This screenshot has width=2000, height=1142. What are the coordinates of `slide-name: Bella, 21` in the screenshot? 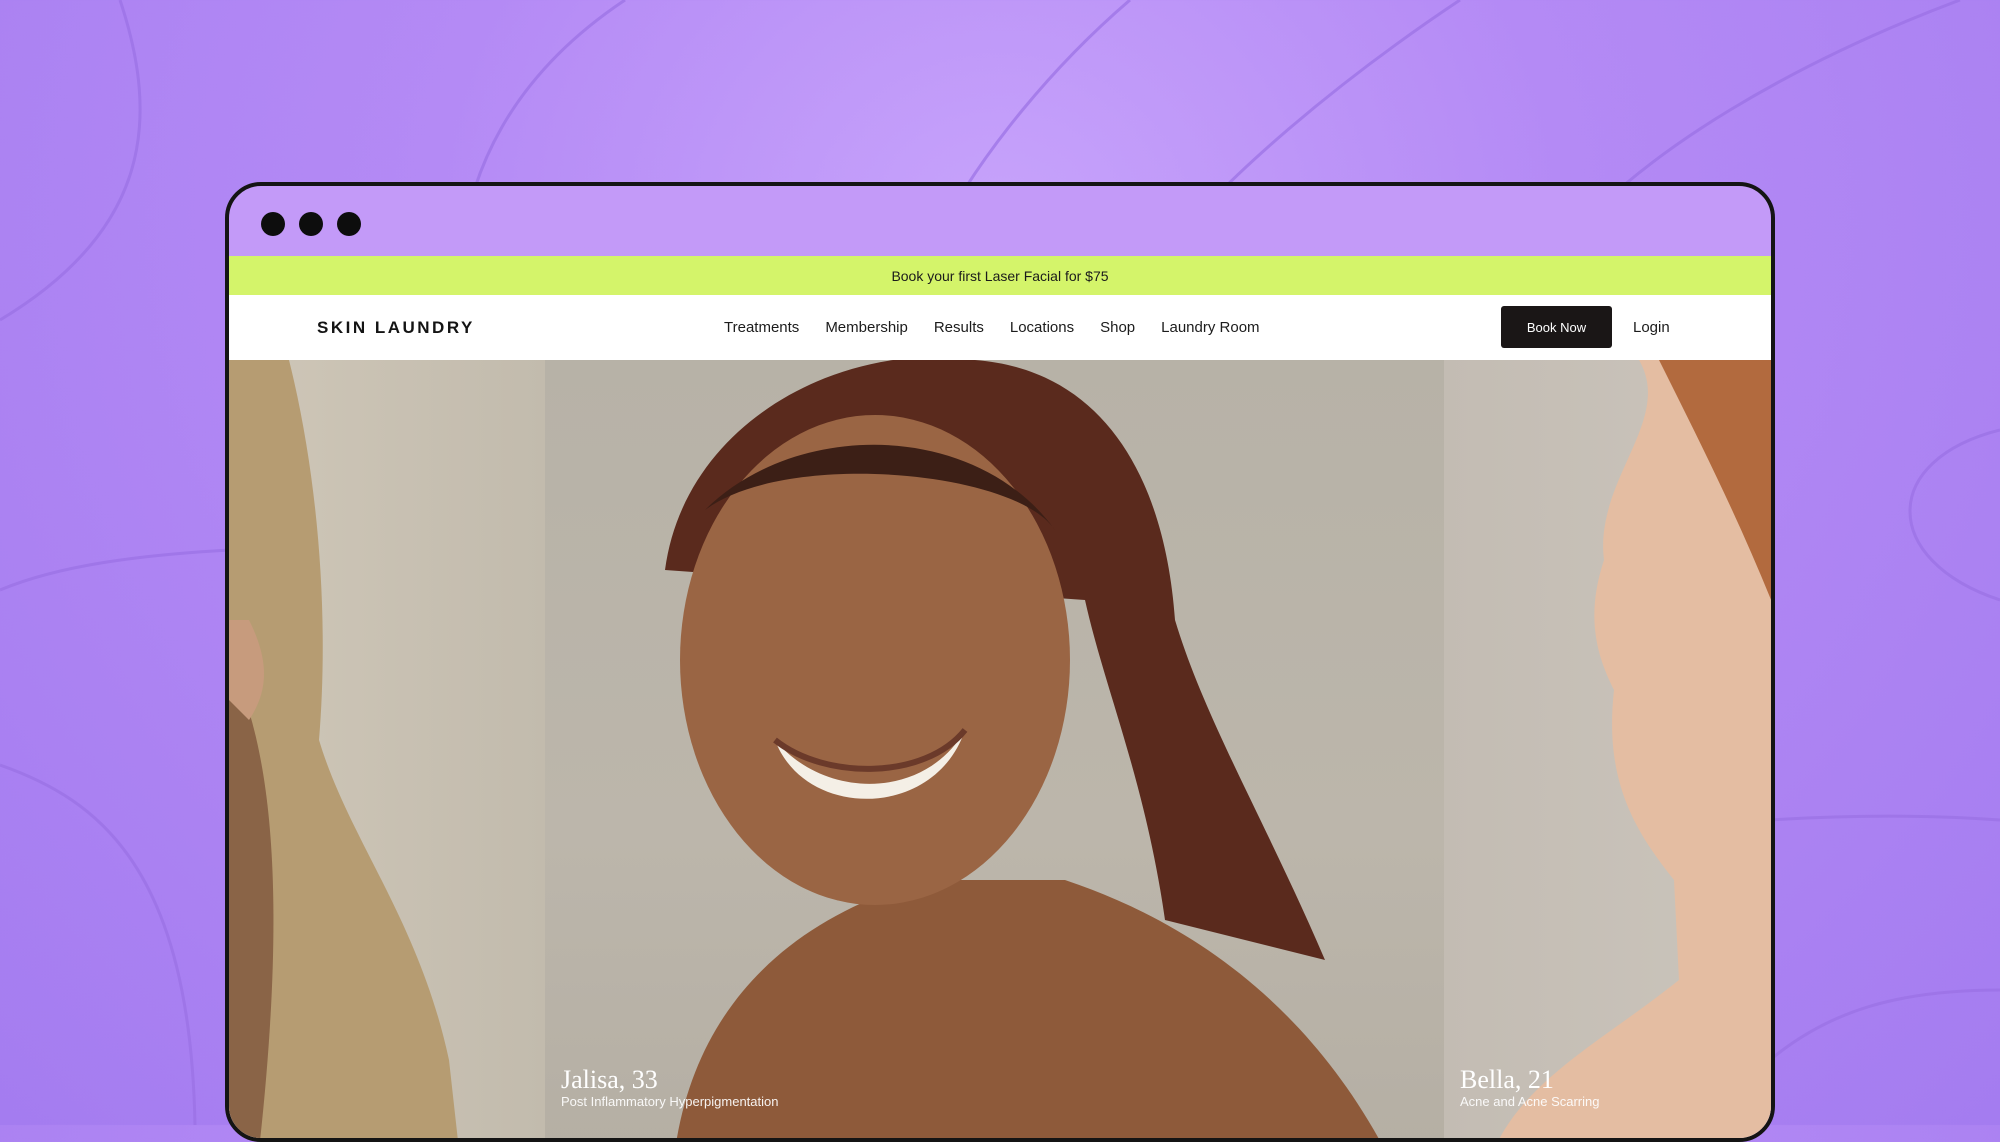 It's located at (1507, 1079).